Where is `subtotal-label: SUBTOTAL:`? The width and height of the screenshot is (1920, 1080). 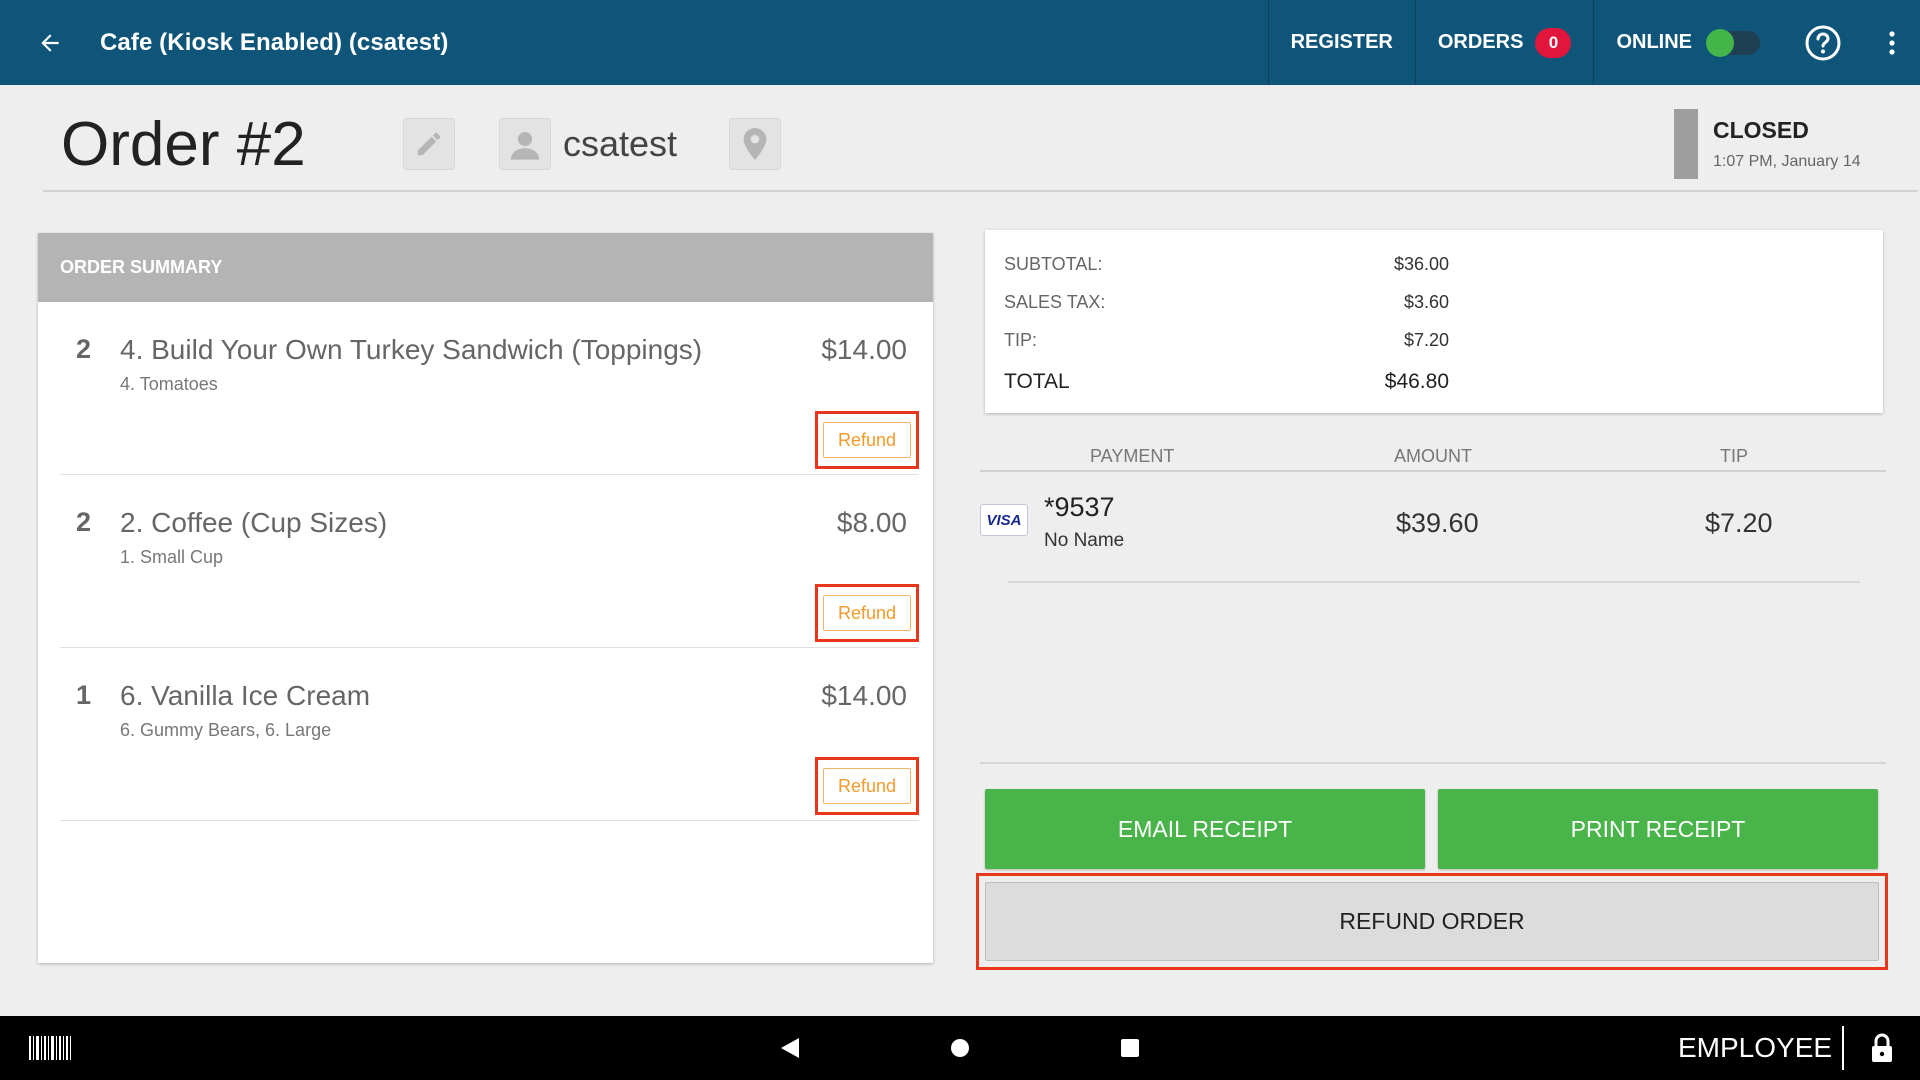 subtotal-label: SUBTOTAL: is located at coordinates (1053, 264).